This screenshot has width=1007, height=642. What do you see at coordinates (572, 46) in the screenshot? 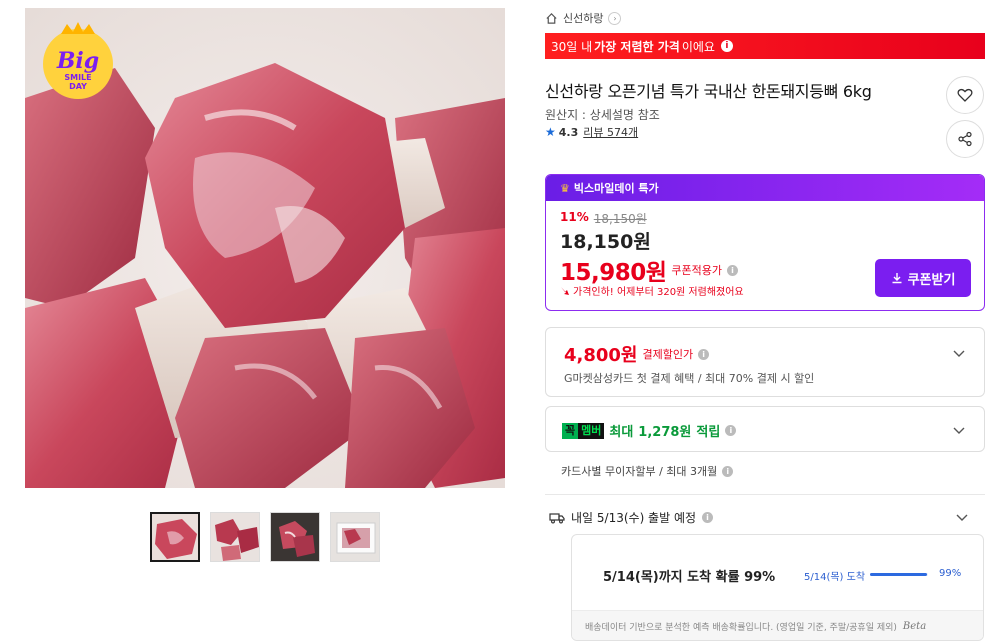
I see `banner-prefix: 30일 내` at bounding box center [572, 46].